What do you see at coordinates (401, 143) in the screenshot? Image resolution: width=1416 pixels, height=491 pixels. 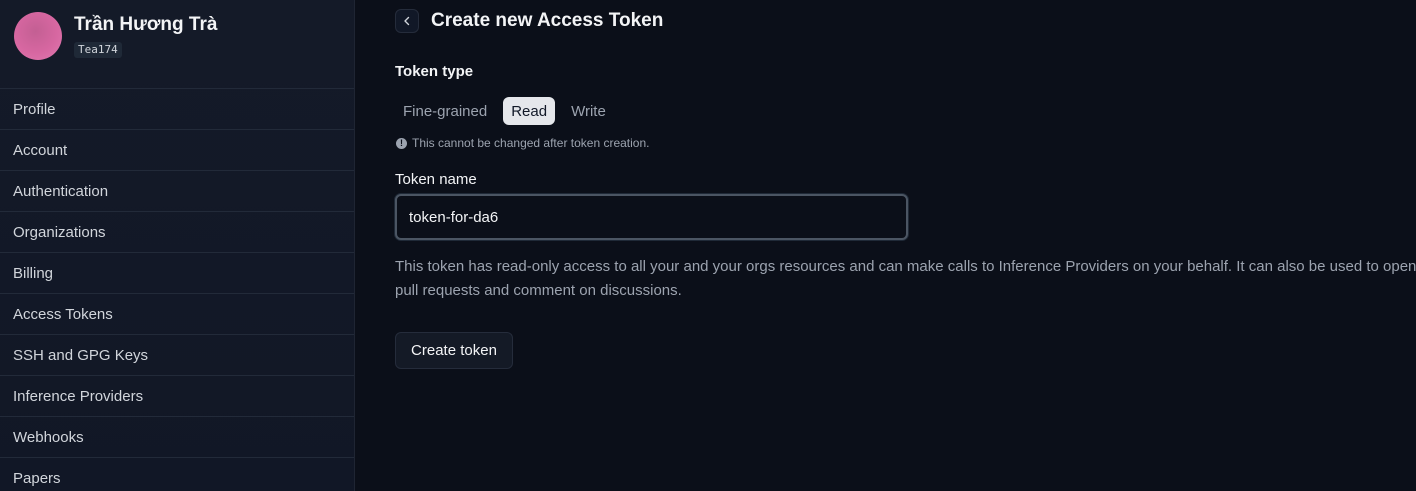 I see `info-icon: !` at bounding box center [401, 143].